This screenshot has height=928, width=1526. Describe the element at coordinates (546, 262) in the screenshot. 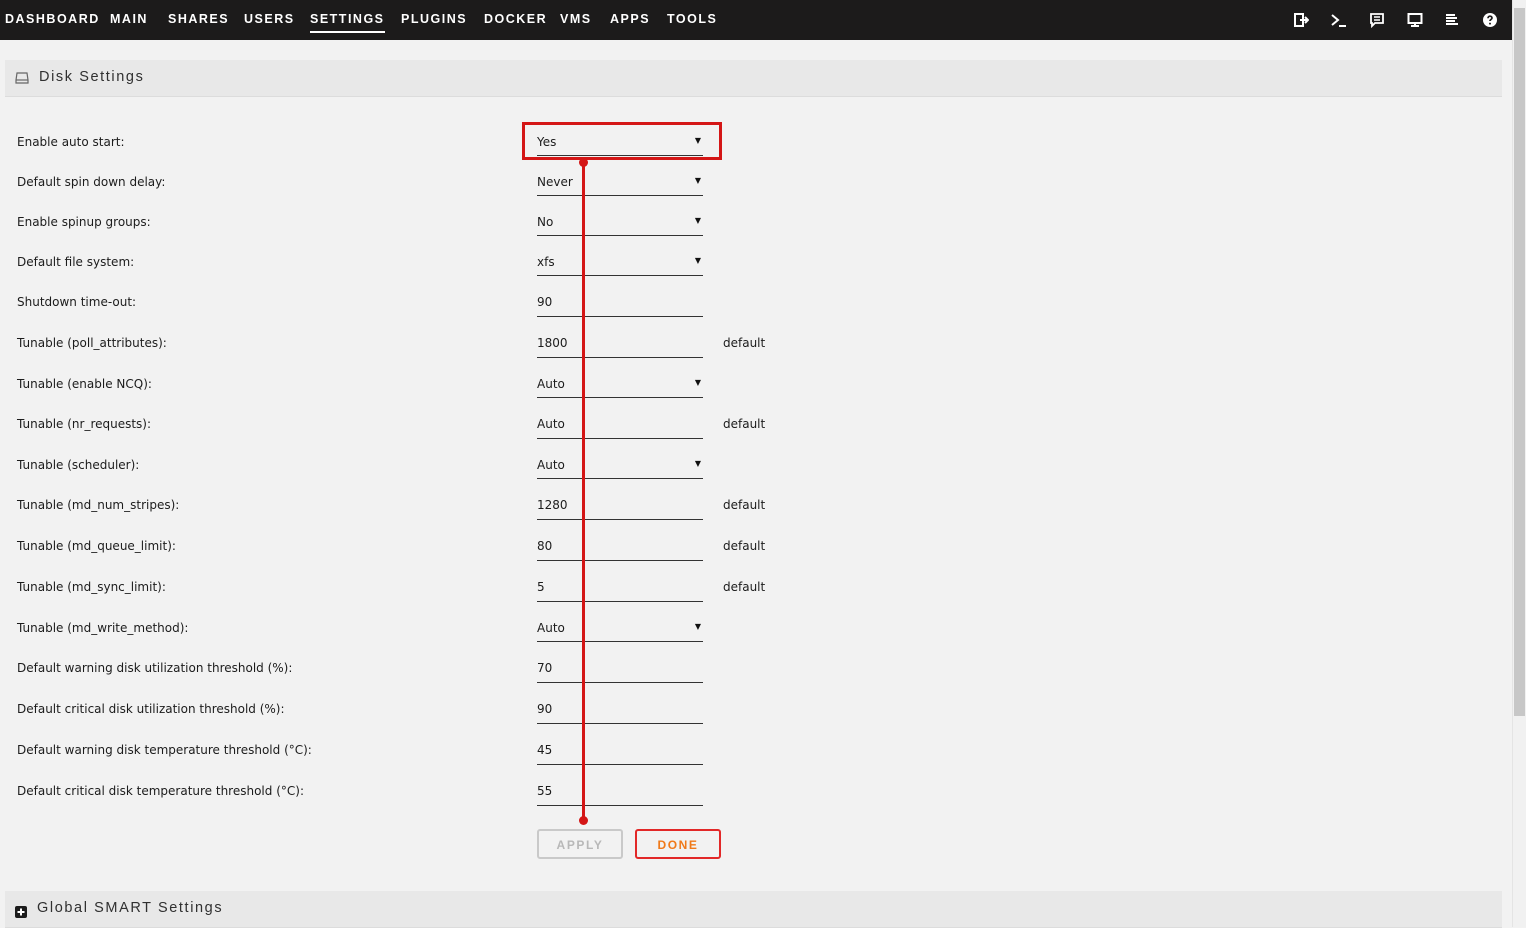

I see `select-value: xfs` at that location.